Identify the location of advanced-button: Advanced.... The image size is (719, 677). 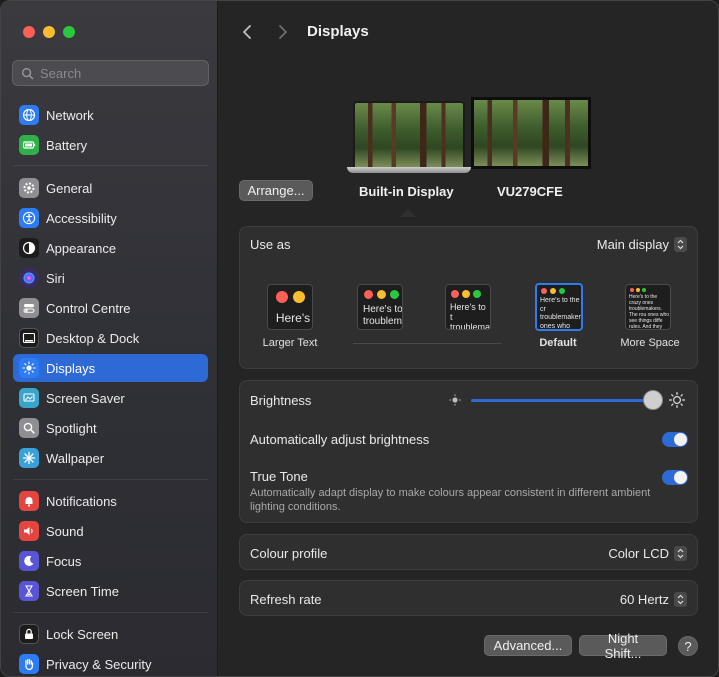
(528, 645).